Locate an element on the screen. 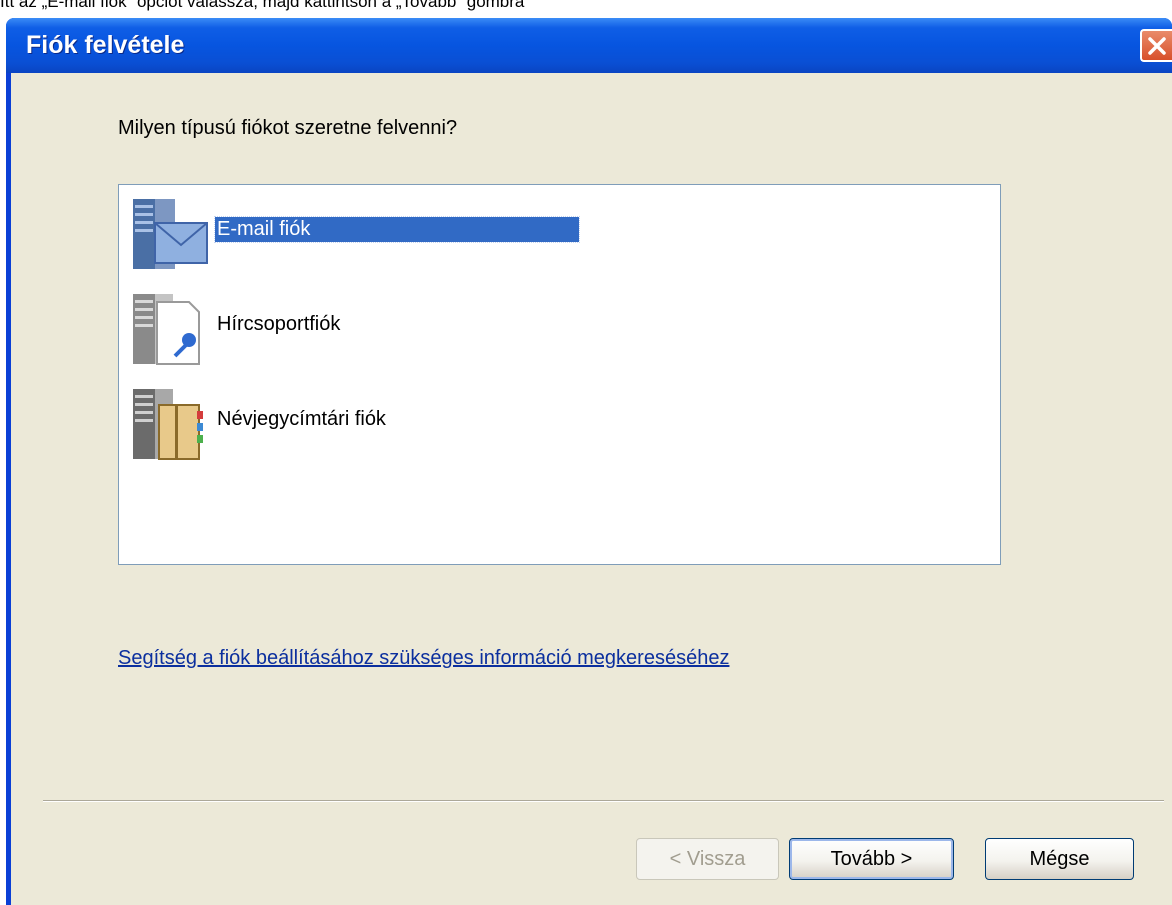 The image size is (1172, 905). directory-server-icon is located at coordinates (168, 424).